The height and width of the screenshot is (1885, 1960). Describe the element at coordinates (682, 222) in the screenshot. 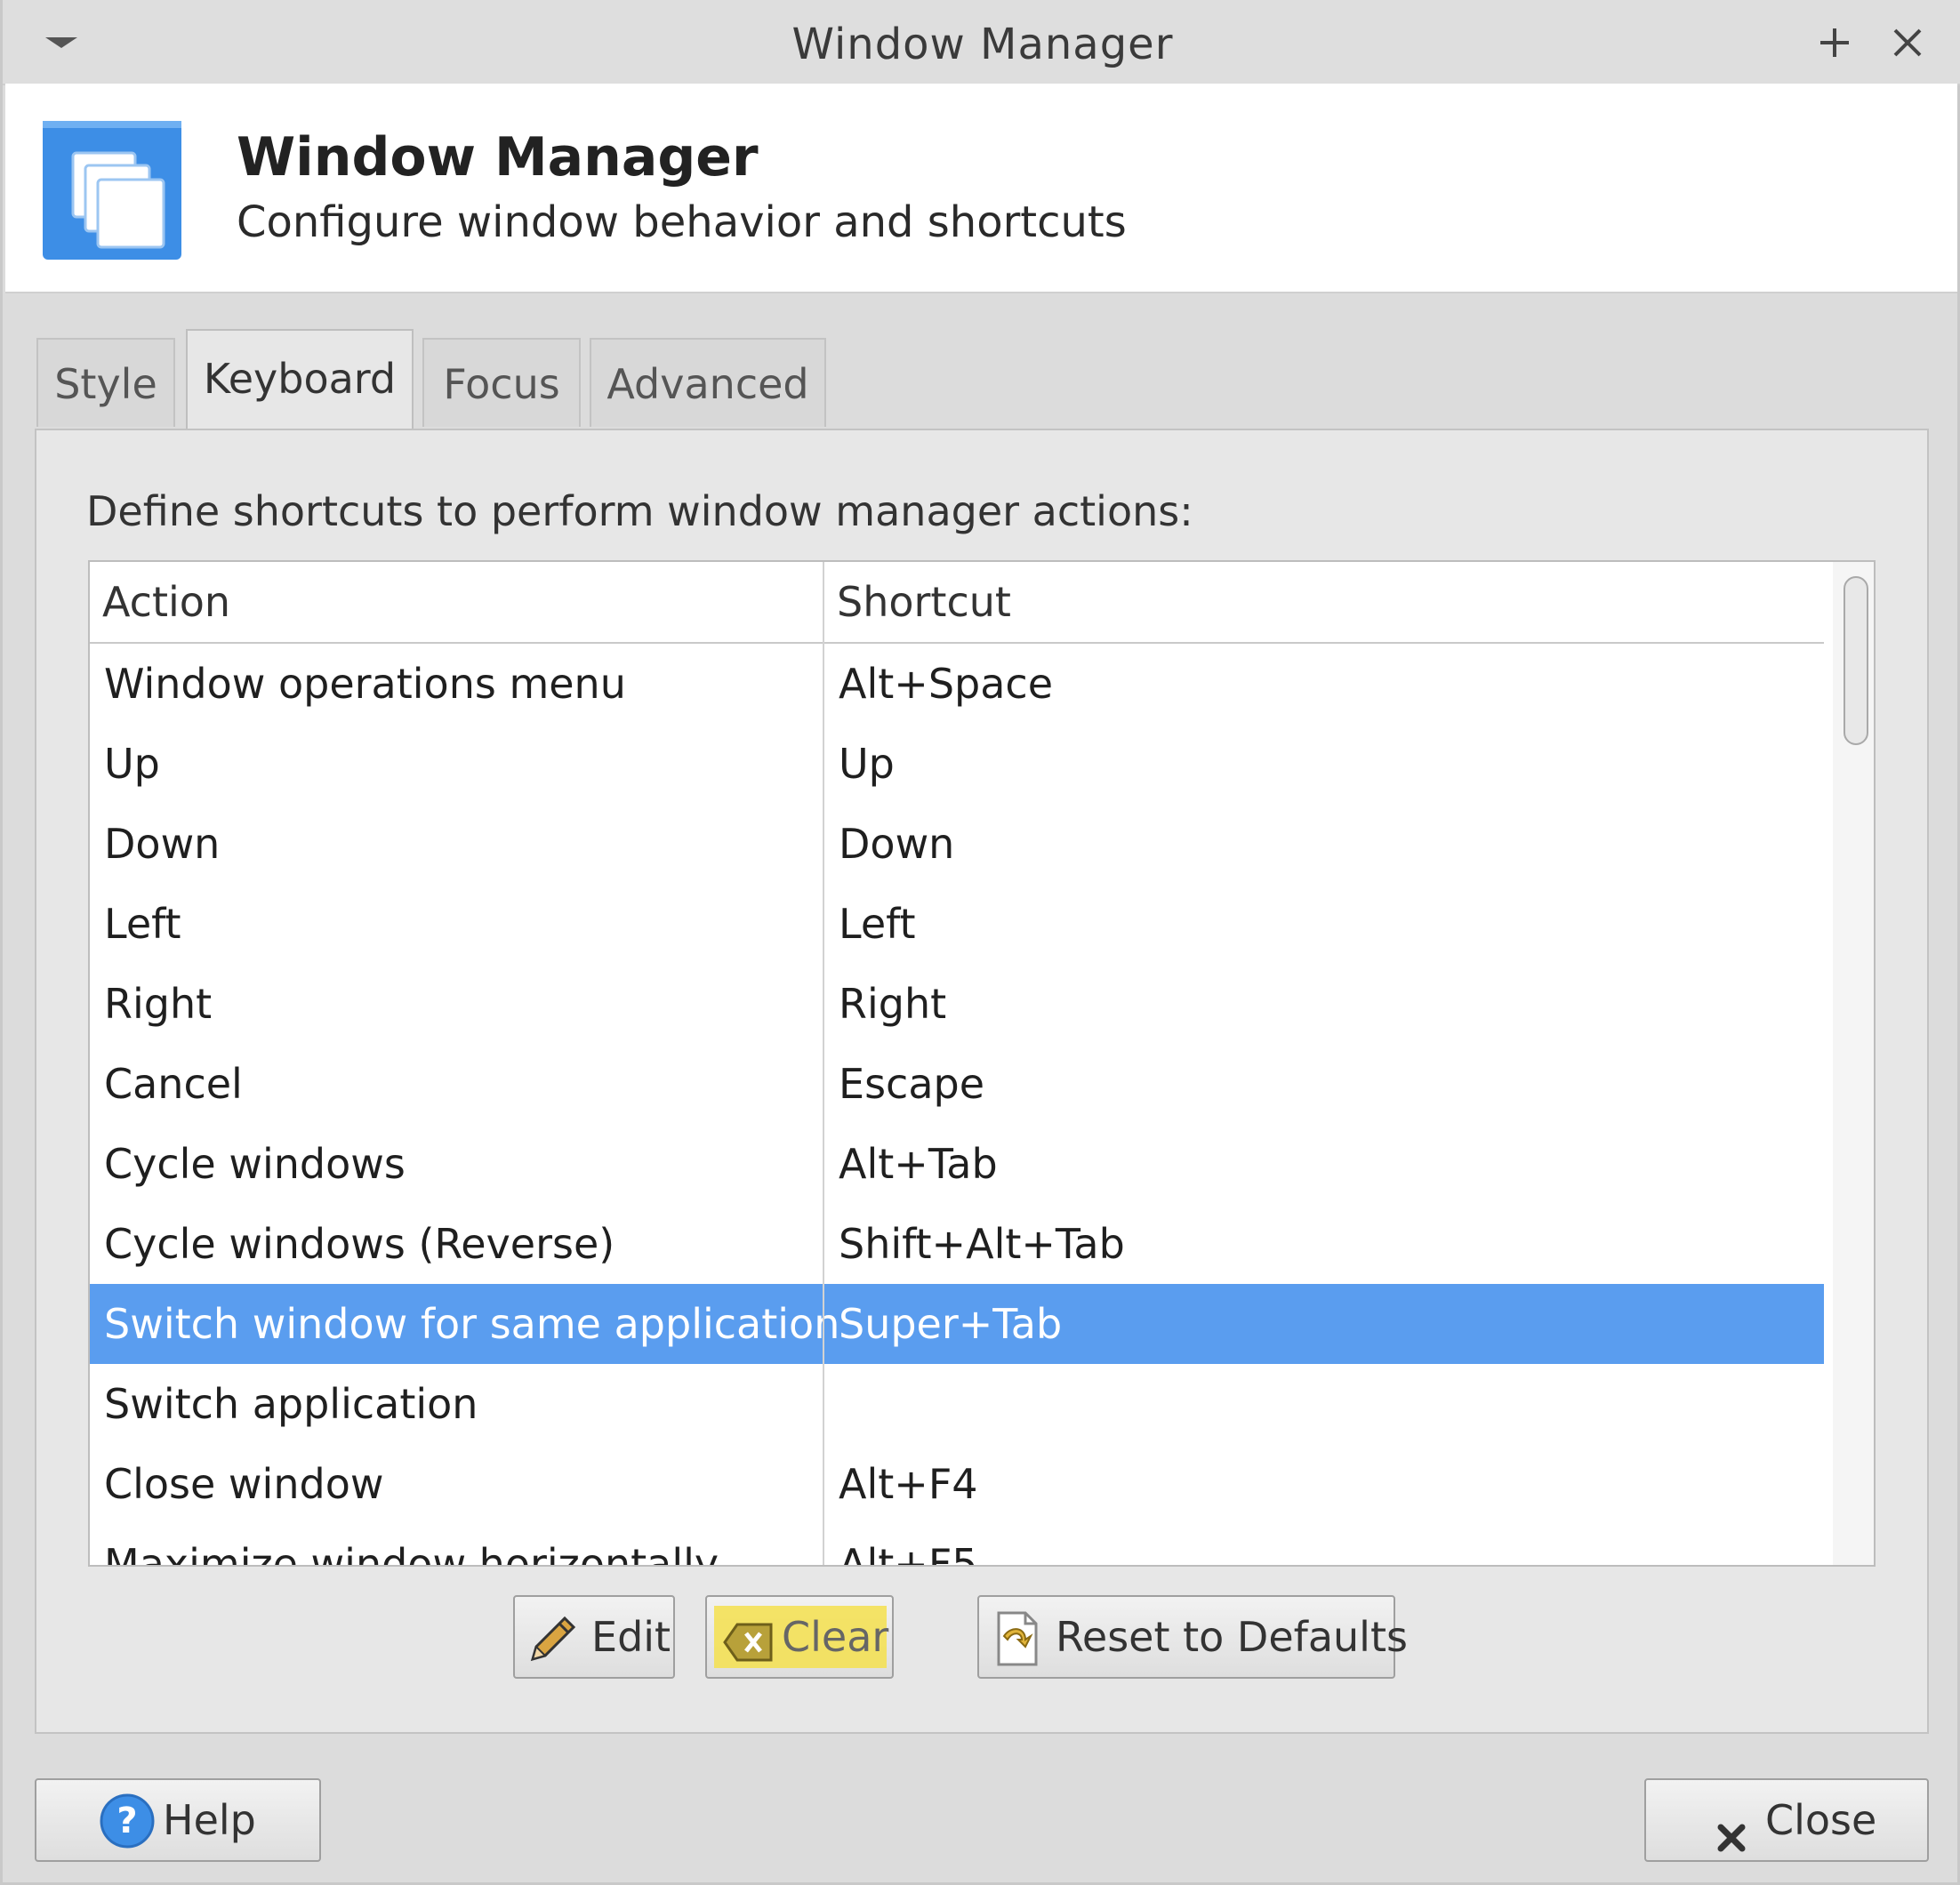

I see `header-subtitle: Configure window behavior and shortcuts` at that location.